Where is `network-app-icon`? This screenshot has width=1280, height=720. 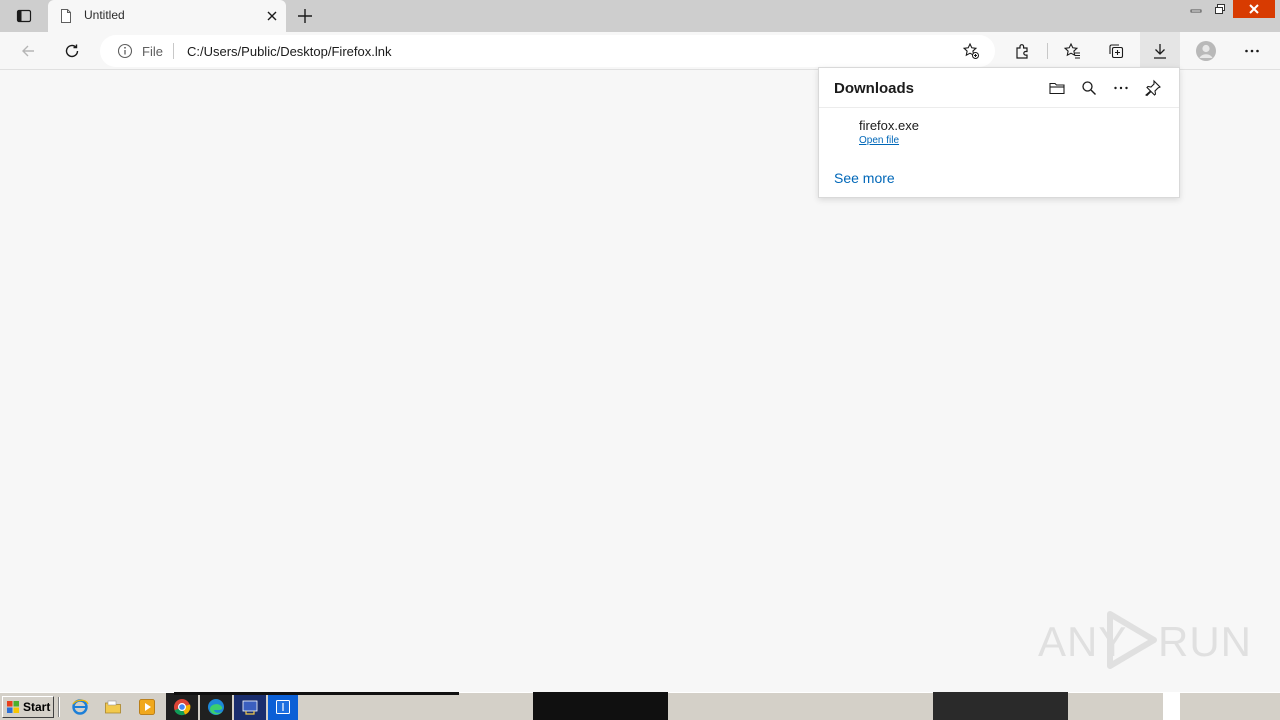
network-app-icon is located at coordinates (250, 707).